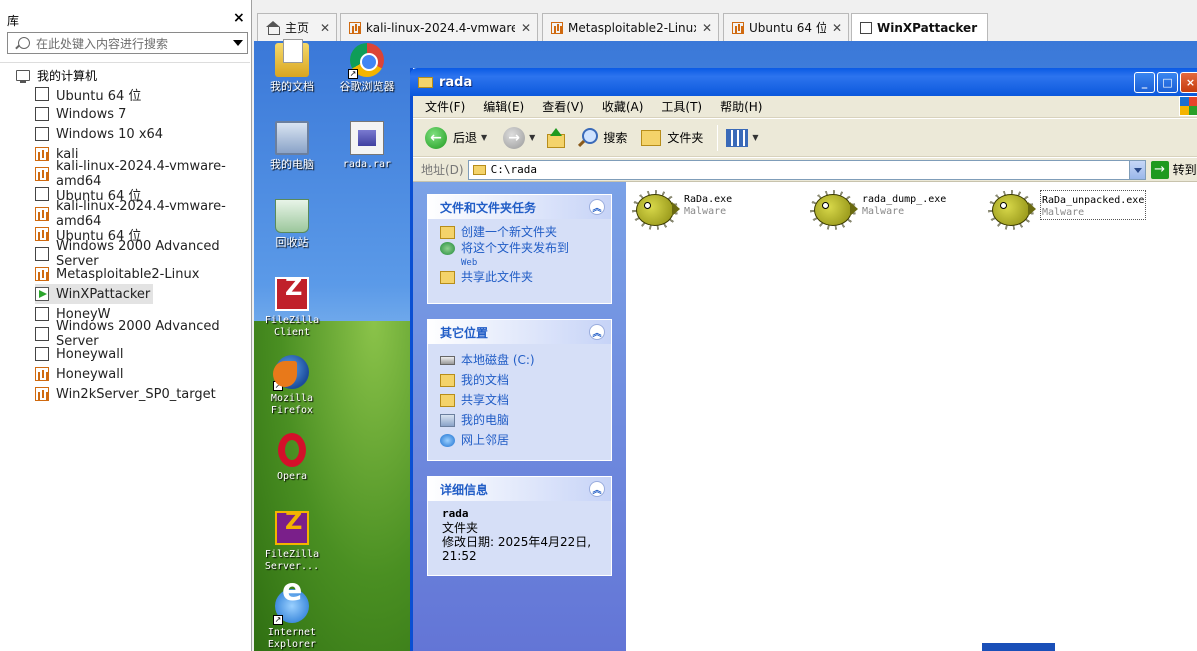 This screenshot has width=1197, height=651. What do you see at coordinates (513, 169) in the screenshot?
I see `address-value: C:\rada` at bounding box center [513, 169].